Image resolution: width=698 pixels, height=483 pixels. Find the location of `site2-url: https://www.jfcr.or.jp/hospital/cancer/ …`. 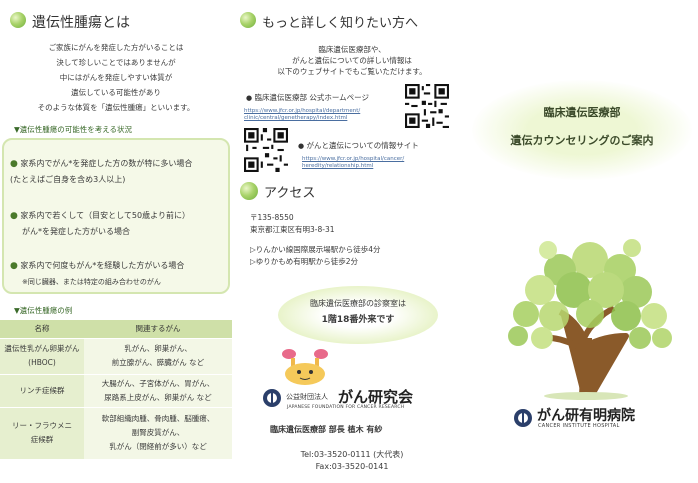

site2-url: https://www.jfcr.or.jp/hospital/cancer/ … is located at coordinates (353, 163).